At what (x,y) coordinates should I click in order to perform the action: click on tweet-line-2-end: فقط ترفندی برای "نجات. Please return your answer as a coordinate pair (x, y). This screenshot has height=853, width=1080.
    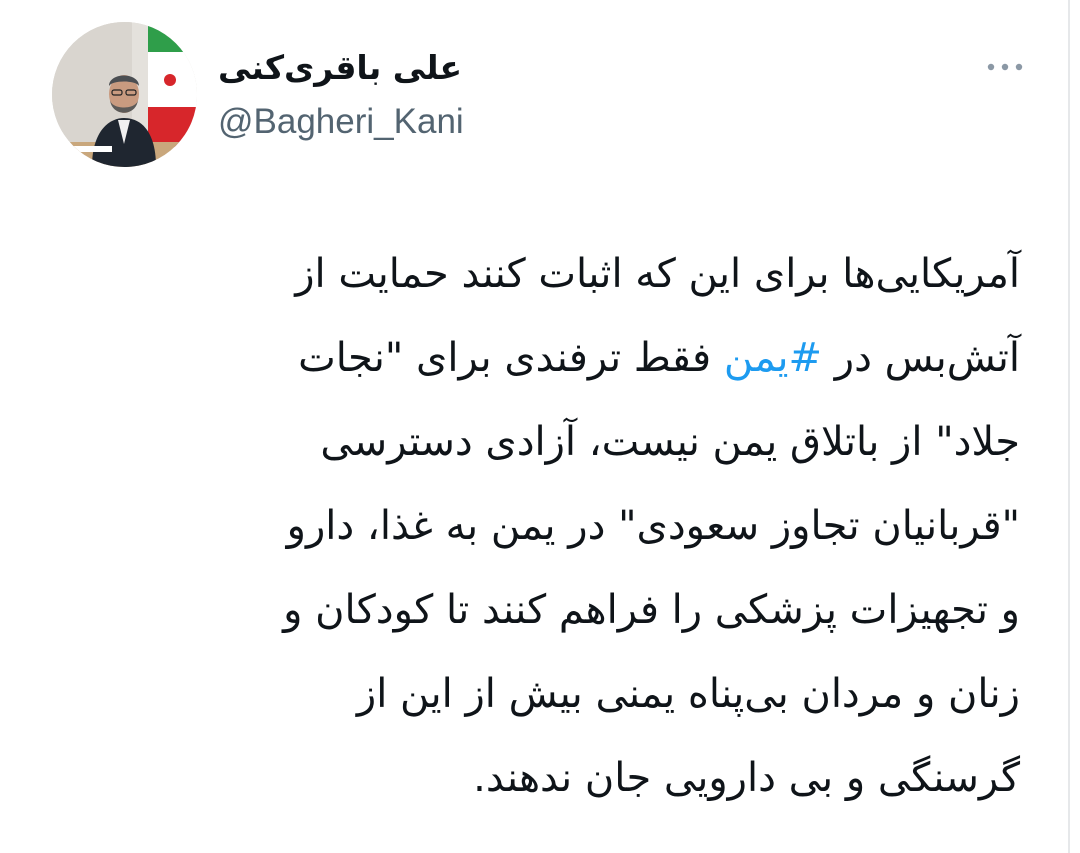
    Looking at the image, I should click on (511, 358).